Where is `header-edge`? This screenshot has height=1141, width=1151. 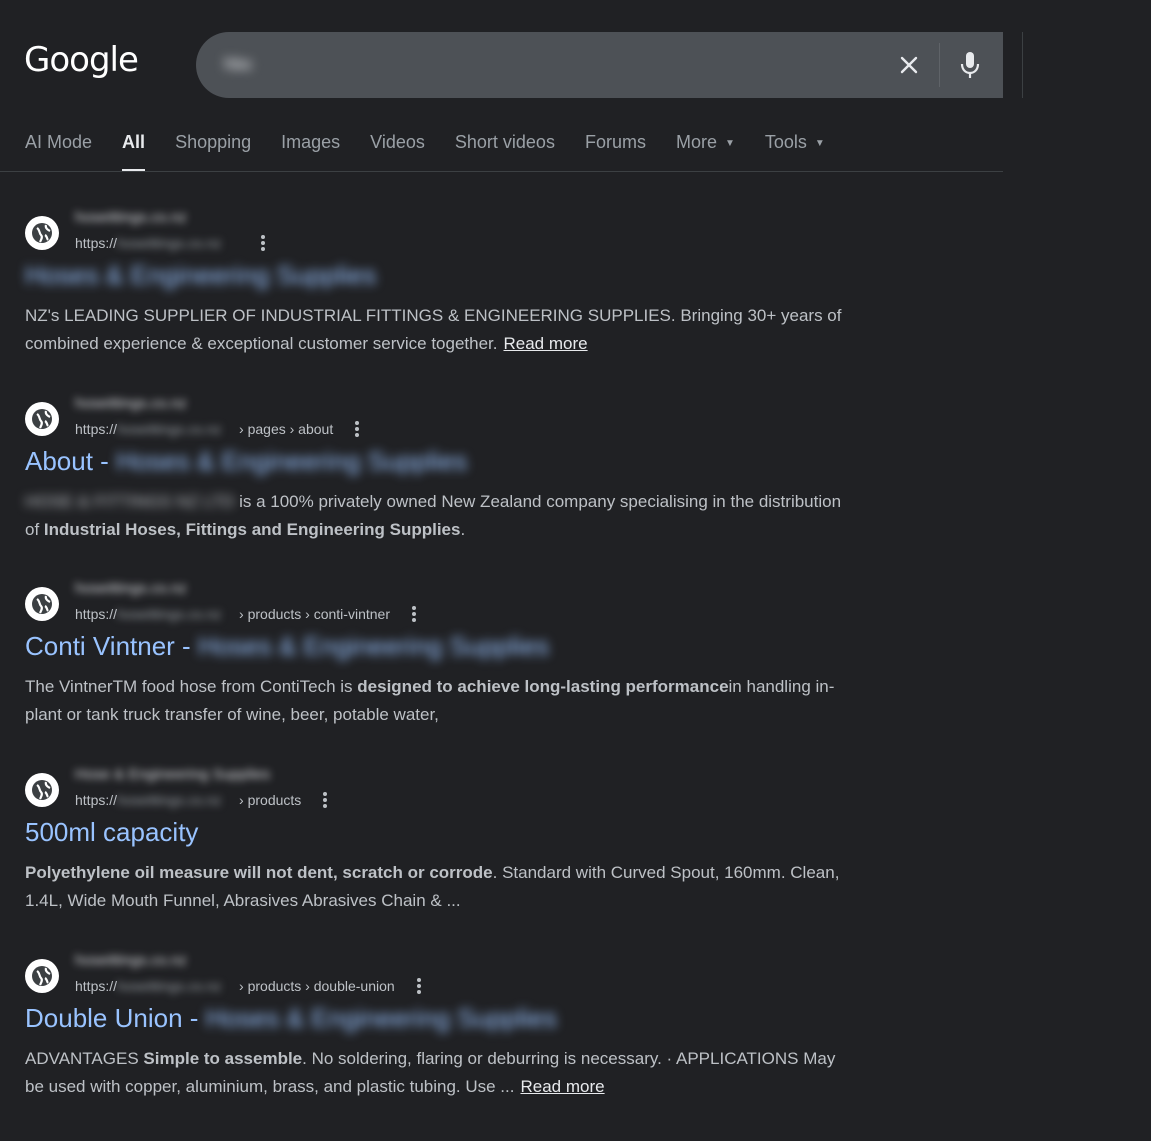
header-edge is located at coordinates (1022, 65).